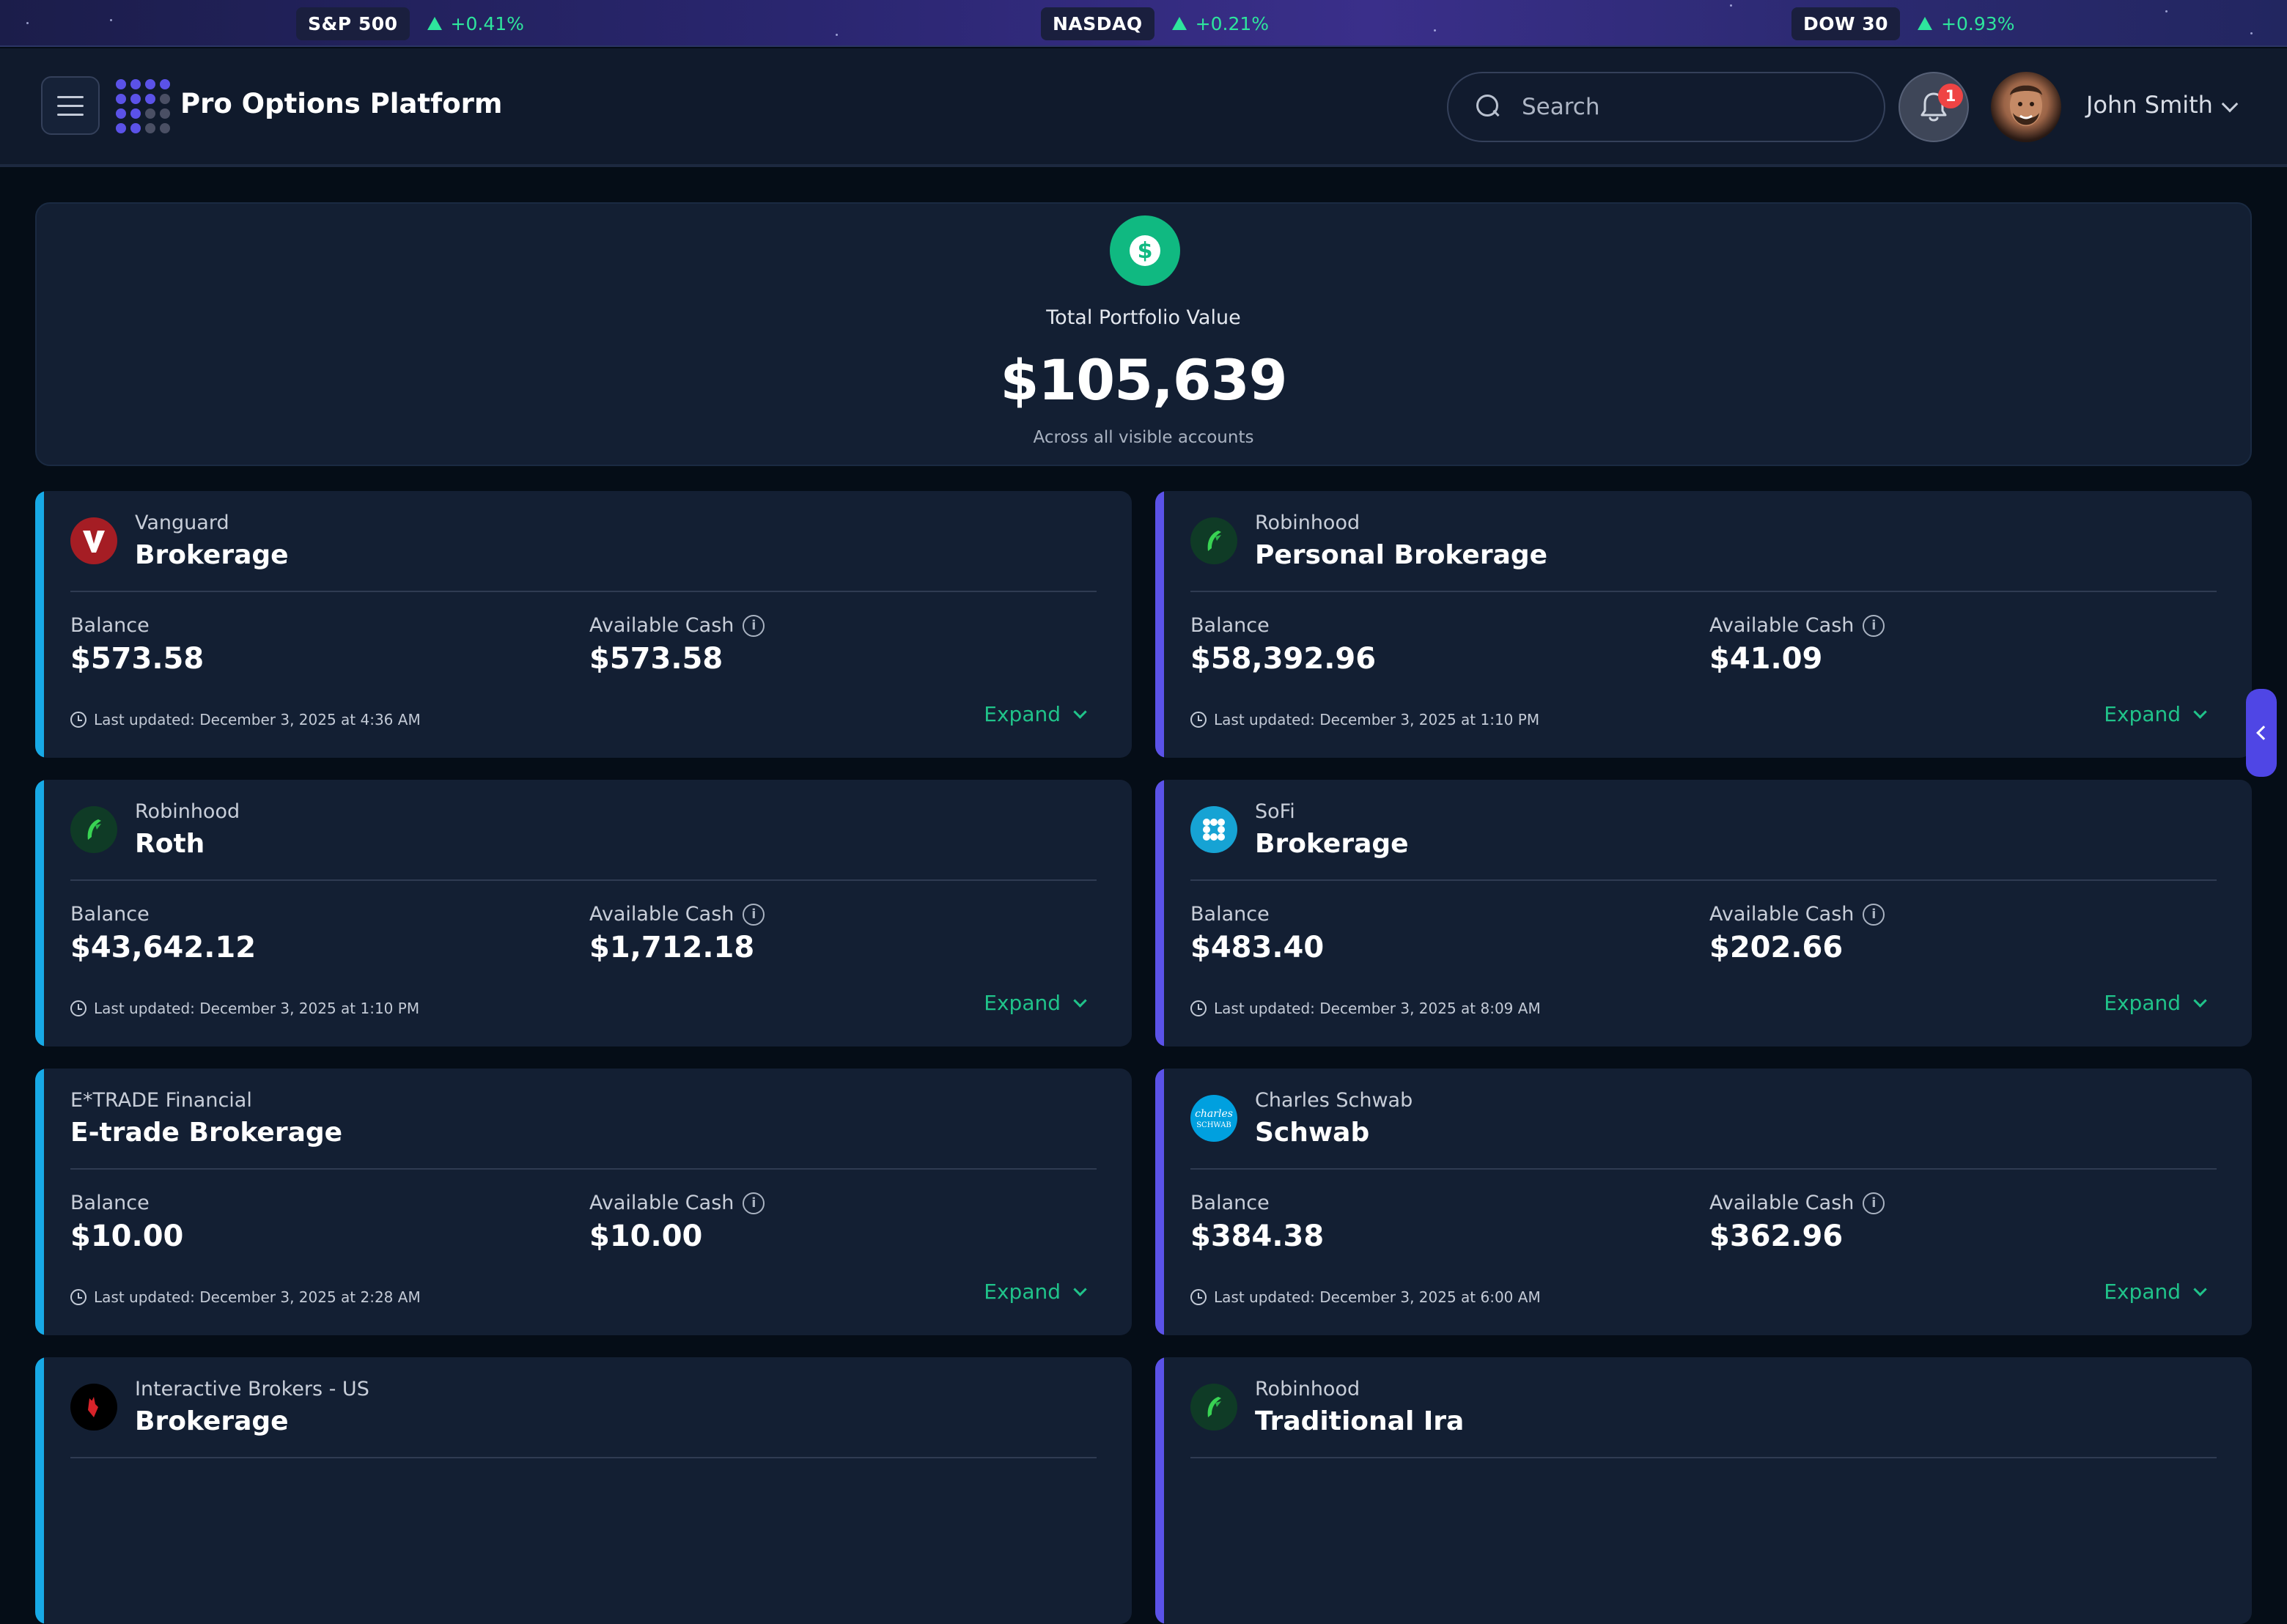  Describe the element at coordinates (1776, 947) in the screenshot. I see `available-cash-value: $202.66` at that location.